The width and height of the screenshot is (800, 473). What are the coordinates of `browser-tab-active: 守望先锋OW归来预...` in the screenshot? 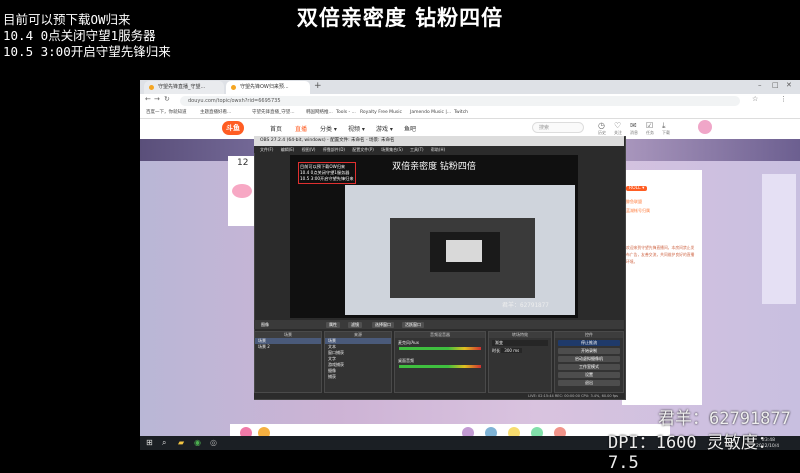 It's located at (268, 87).